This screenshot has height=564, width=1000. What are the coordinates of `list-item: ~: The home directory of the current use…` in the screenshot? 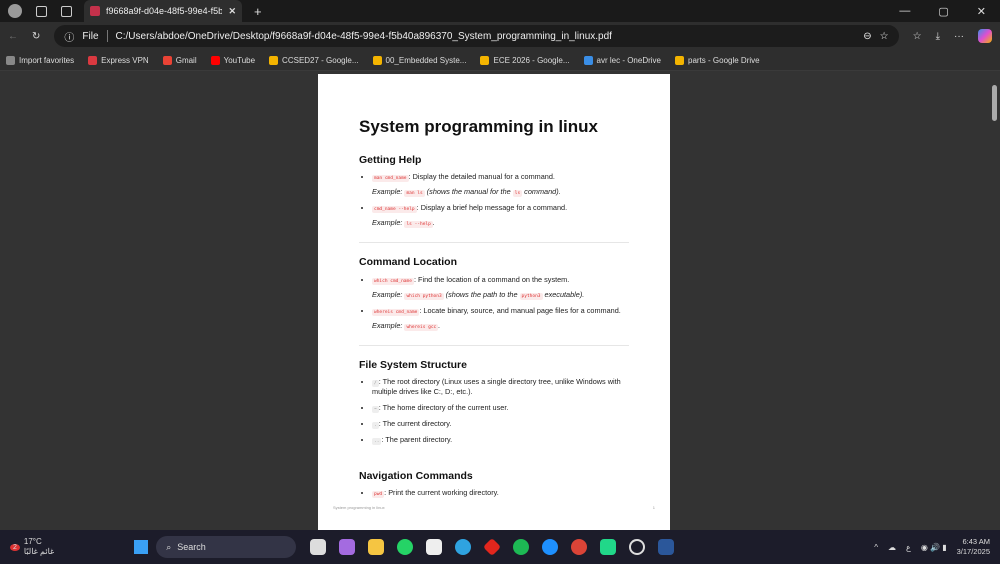 It's located at (500, 408).